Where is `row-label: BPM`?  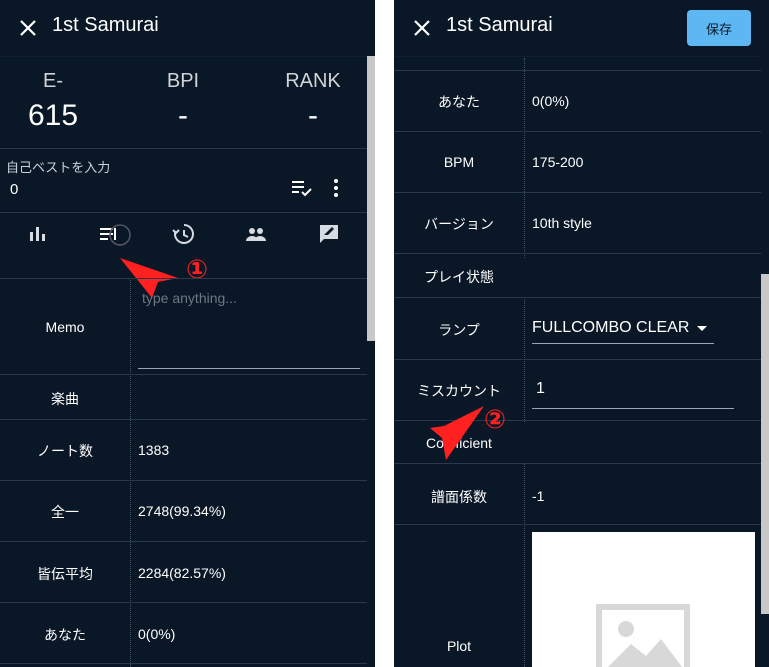
row-label: BPM is located at coordinates (459, 162).